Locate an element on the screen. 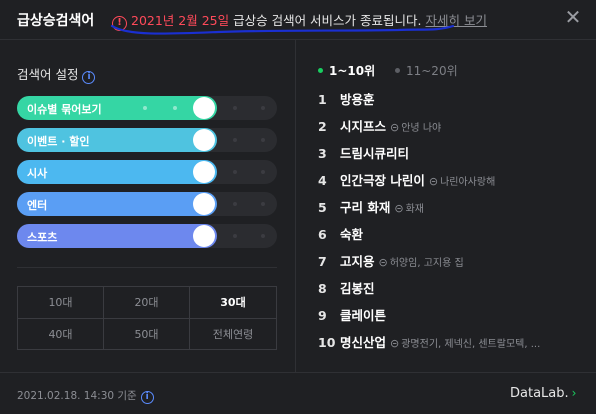 This screenshot has height=414, width=596. toggle-label: 이슈별 묶어보기 is located at coordinates (64, 109).